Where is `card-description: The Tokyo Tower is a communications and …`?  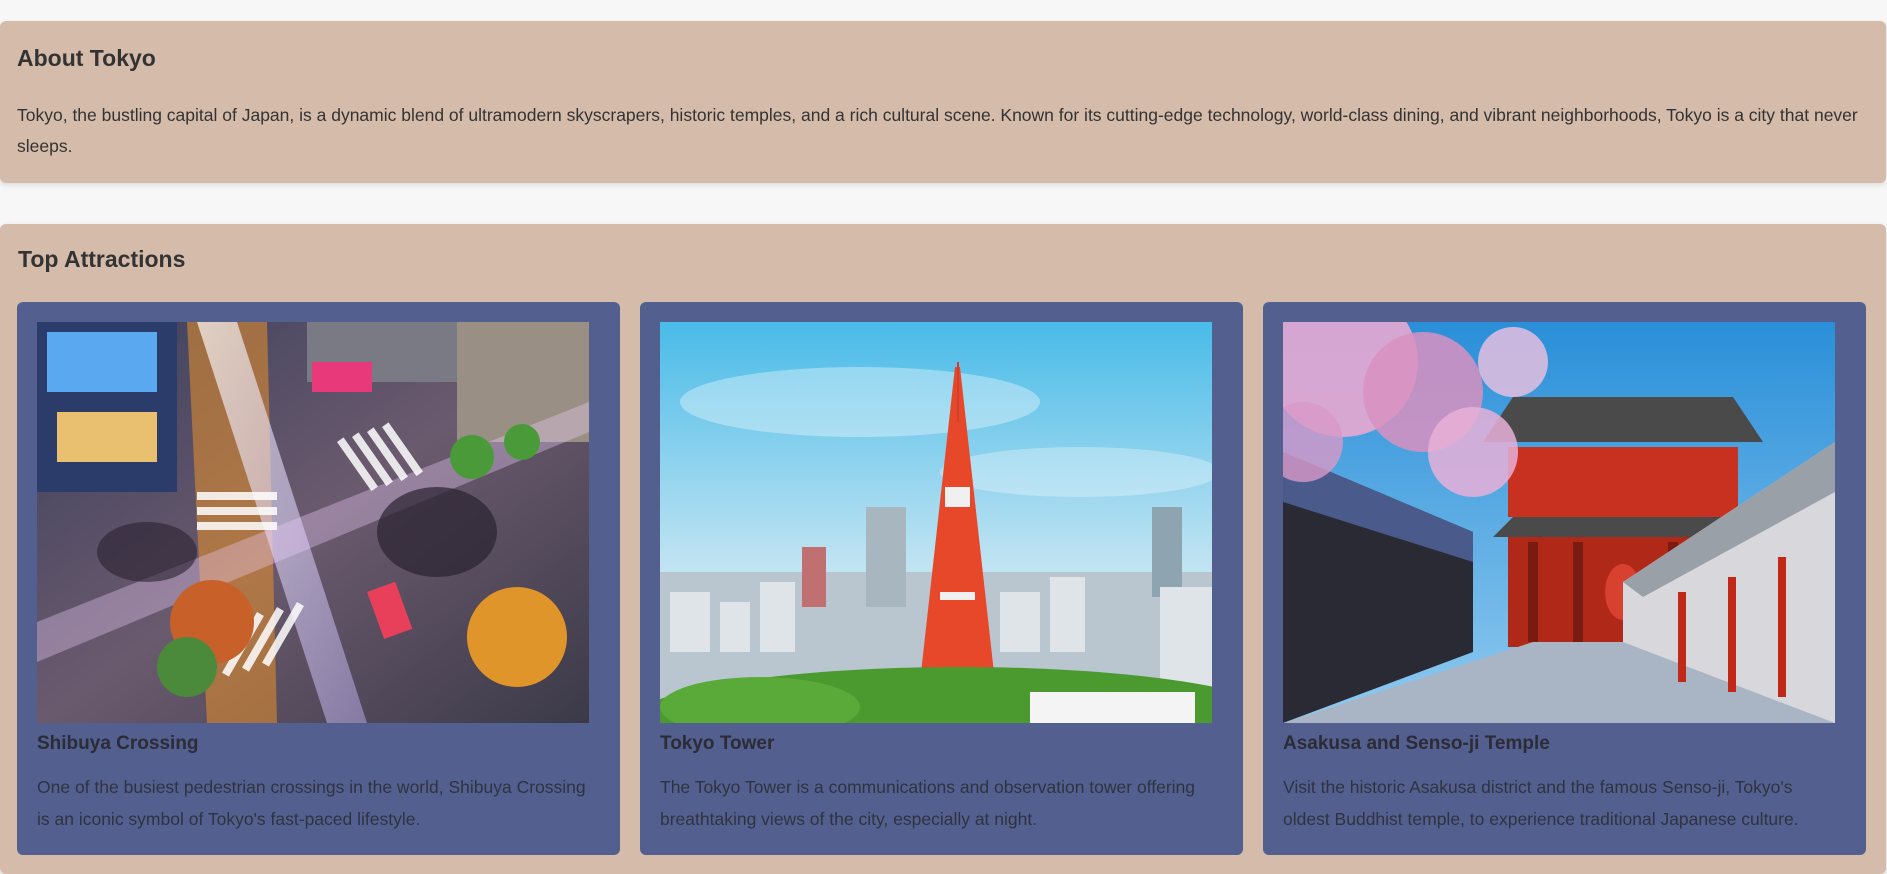 card-description: The Tokyo Tower is a communications and … is located at coordinates (928, 803).